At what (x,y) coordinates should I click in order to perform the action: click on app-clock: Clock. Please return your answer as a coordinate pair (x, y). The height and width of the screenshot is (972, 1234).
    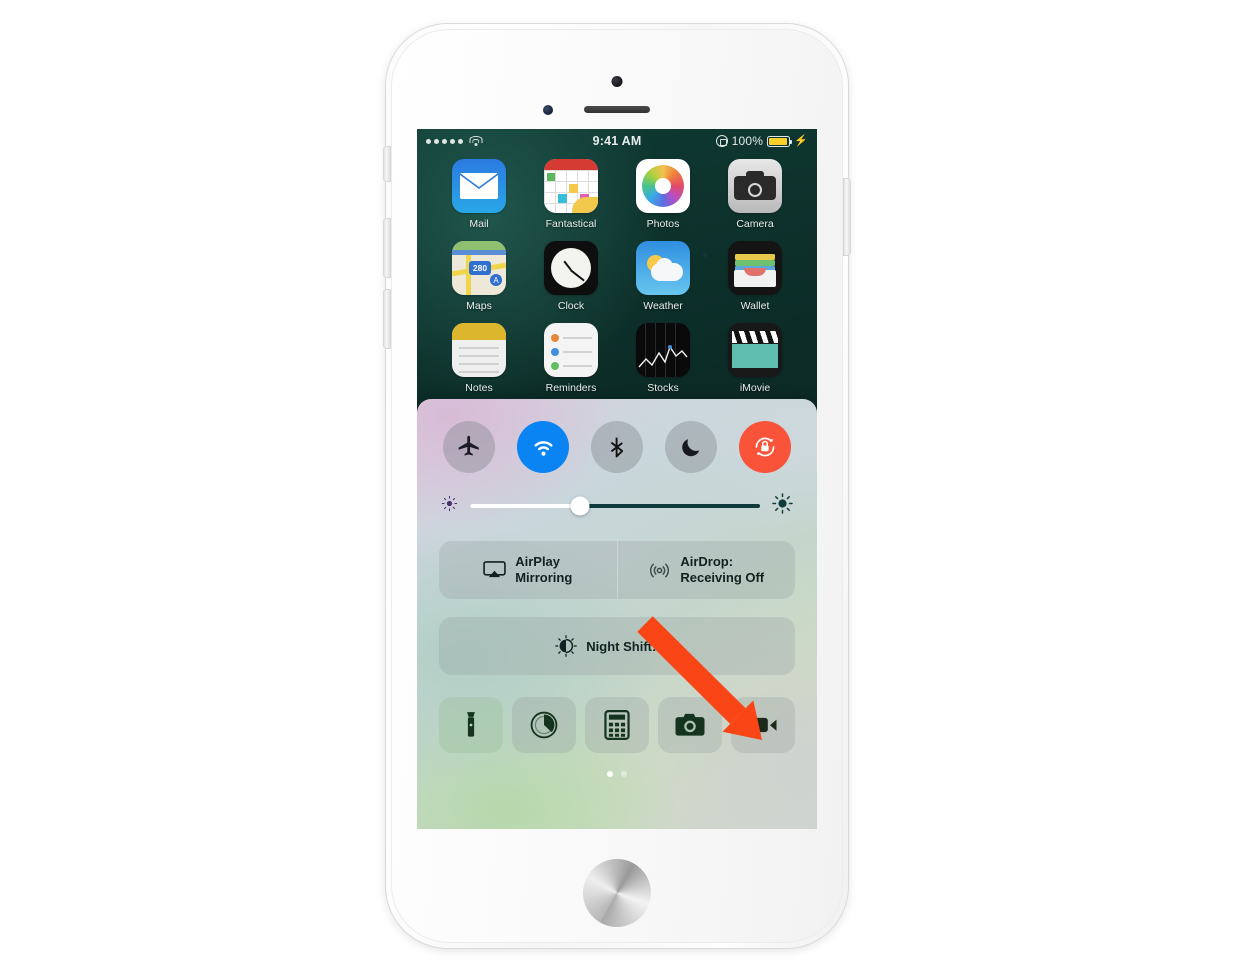
    Looking at the image, I should click on (571, 276).